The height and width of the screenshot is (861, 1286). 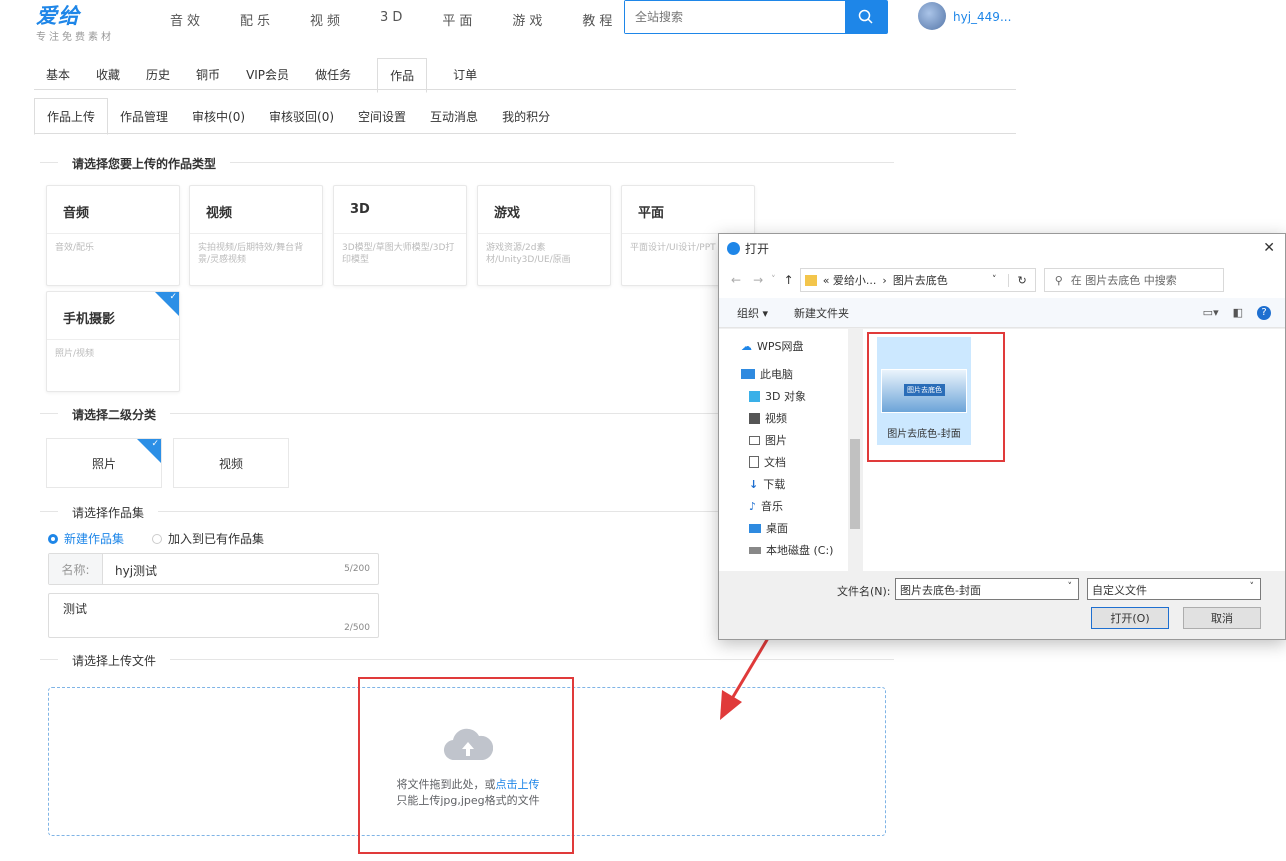 What do you see at coordinates (400, 210) in the screenshot?
I see `card-title: 3D` at bounding box center [400, 210].